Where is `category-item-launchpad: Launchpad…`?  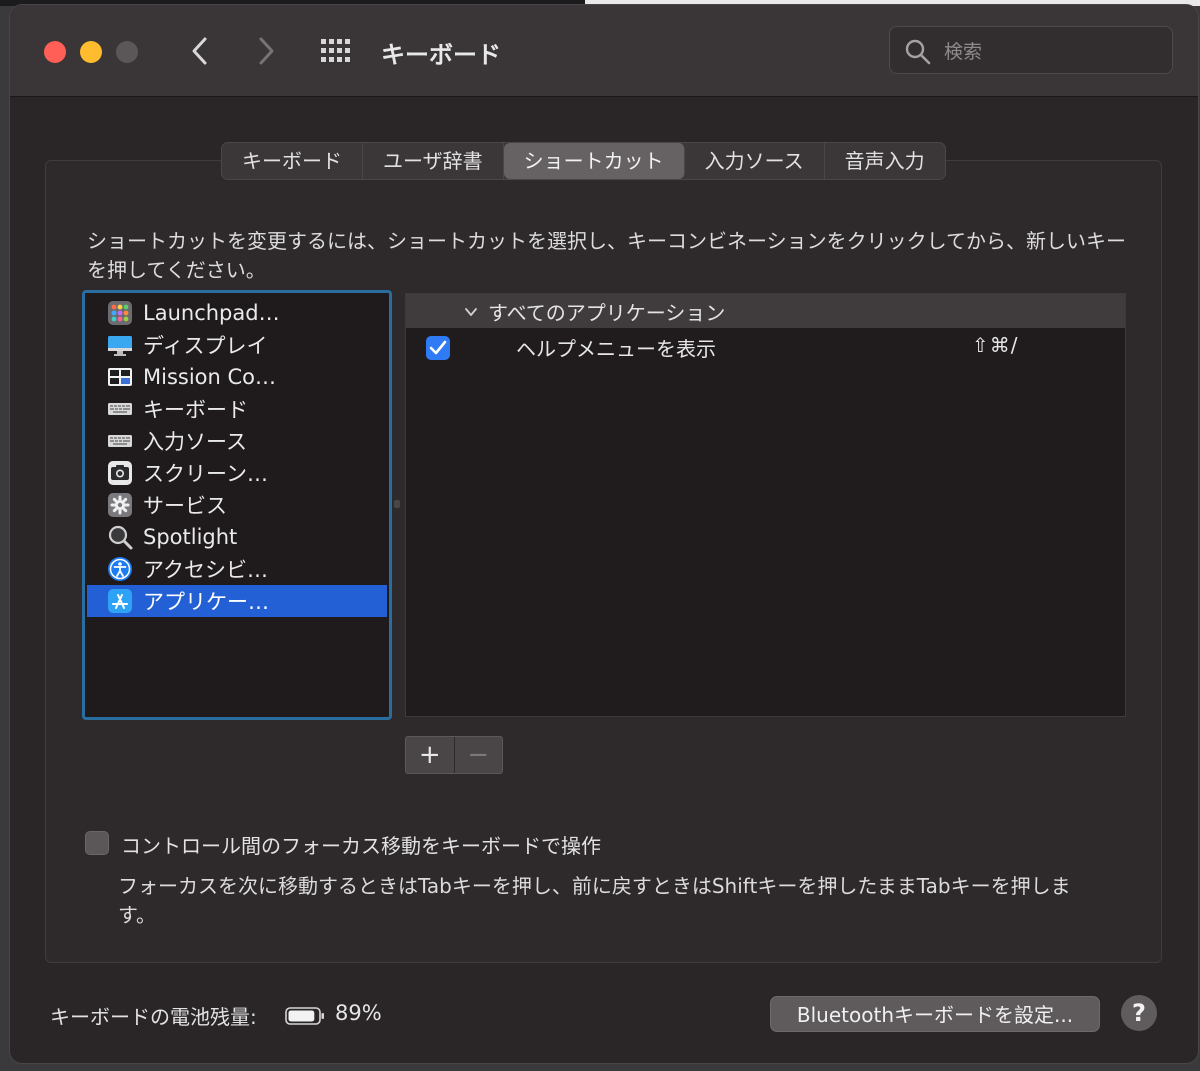 category-item-launchpad: Launchpad… is located at coordinates (237, 313).